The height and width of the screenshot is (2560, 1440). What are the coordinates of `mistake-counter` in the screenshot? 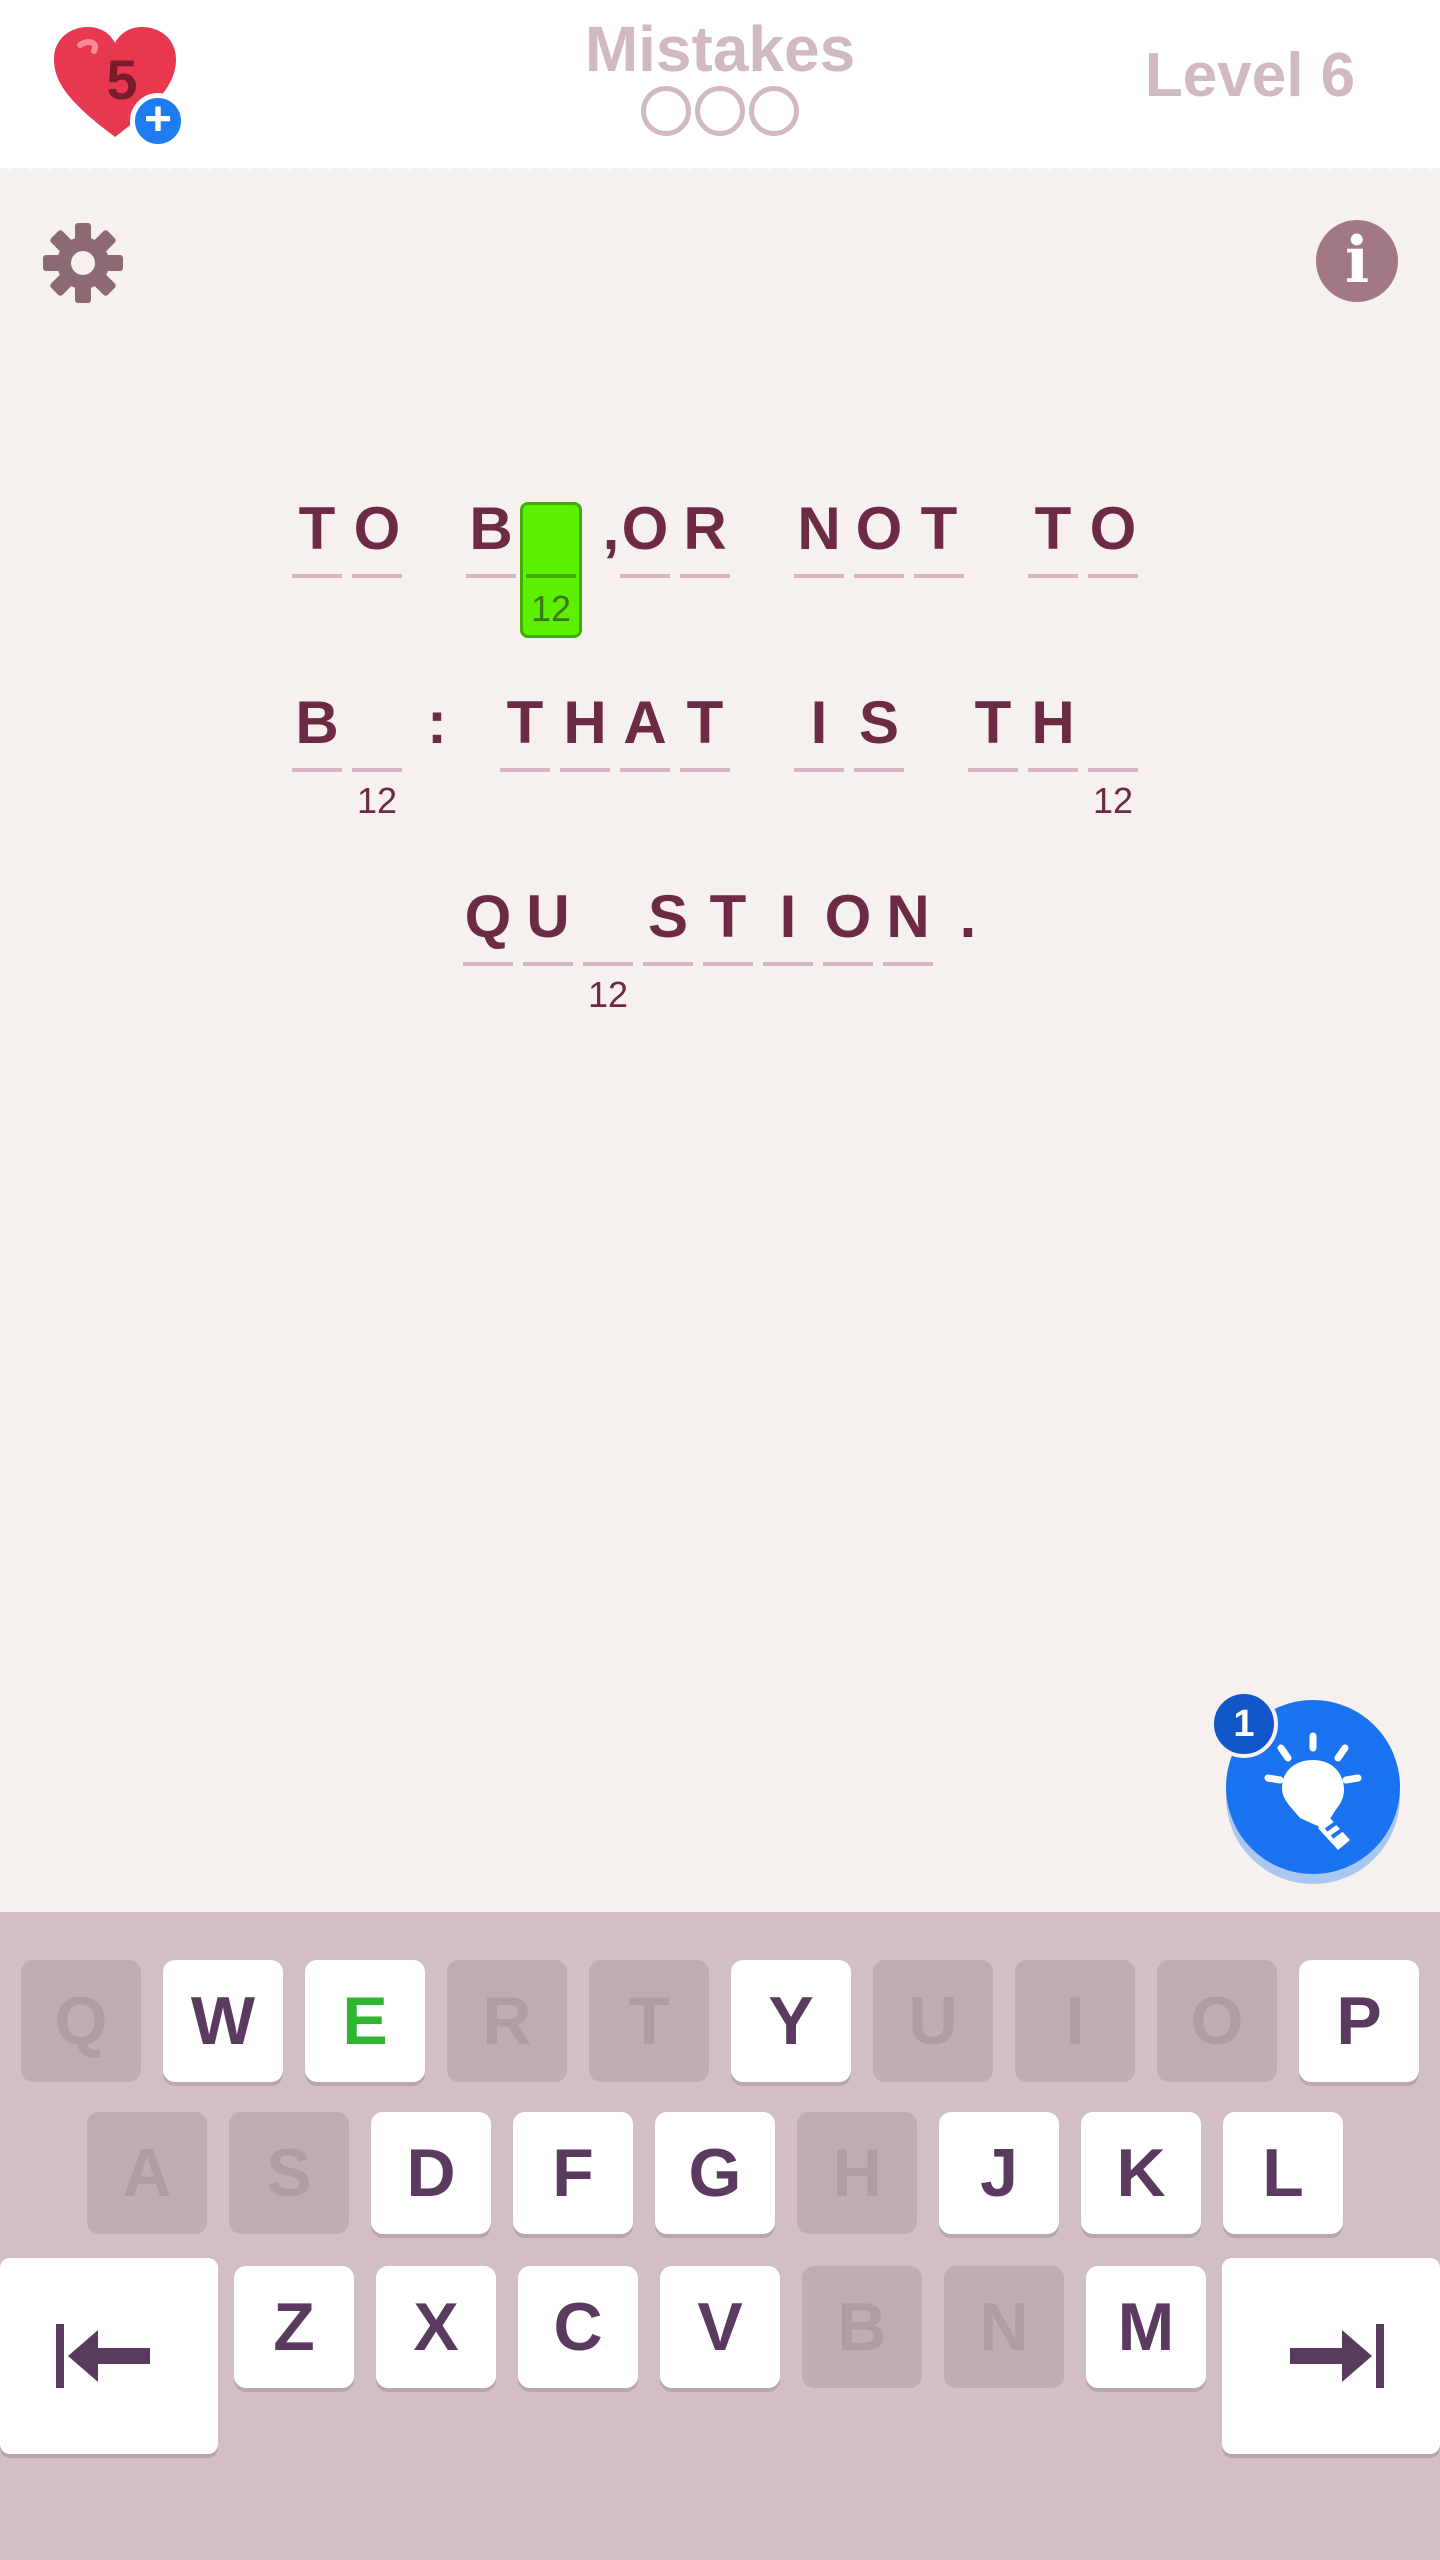 It's located at (720, 114).